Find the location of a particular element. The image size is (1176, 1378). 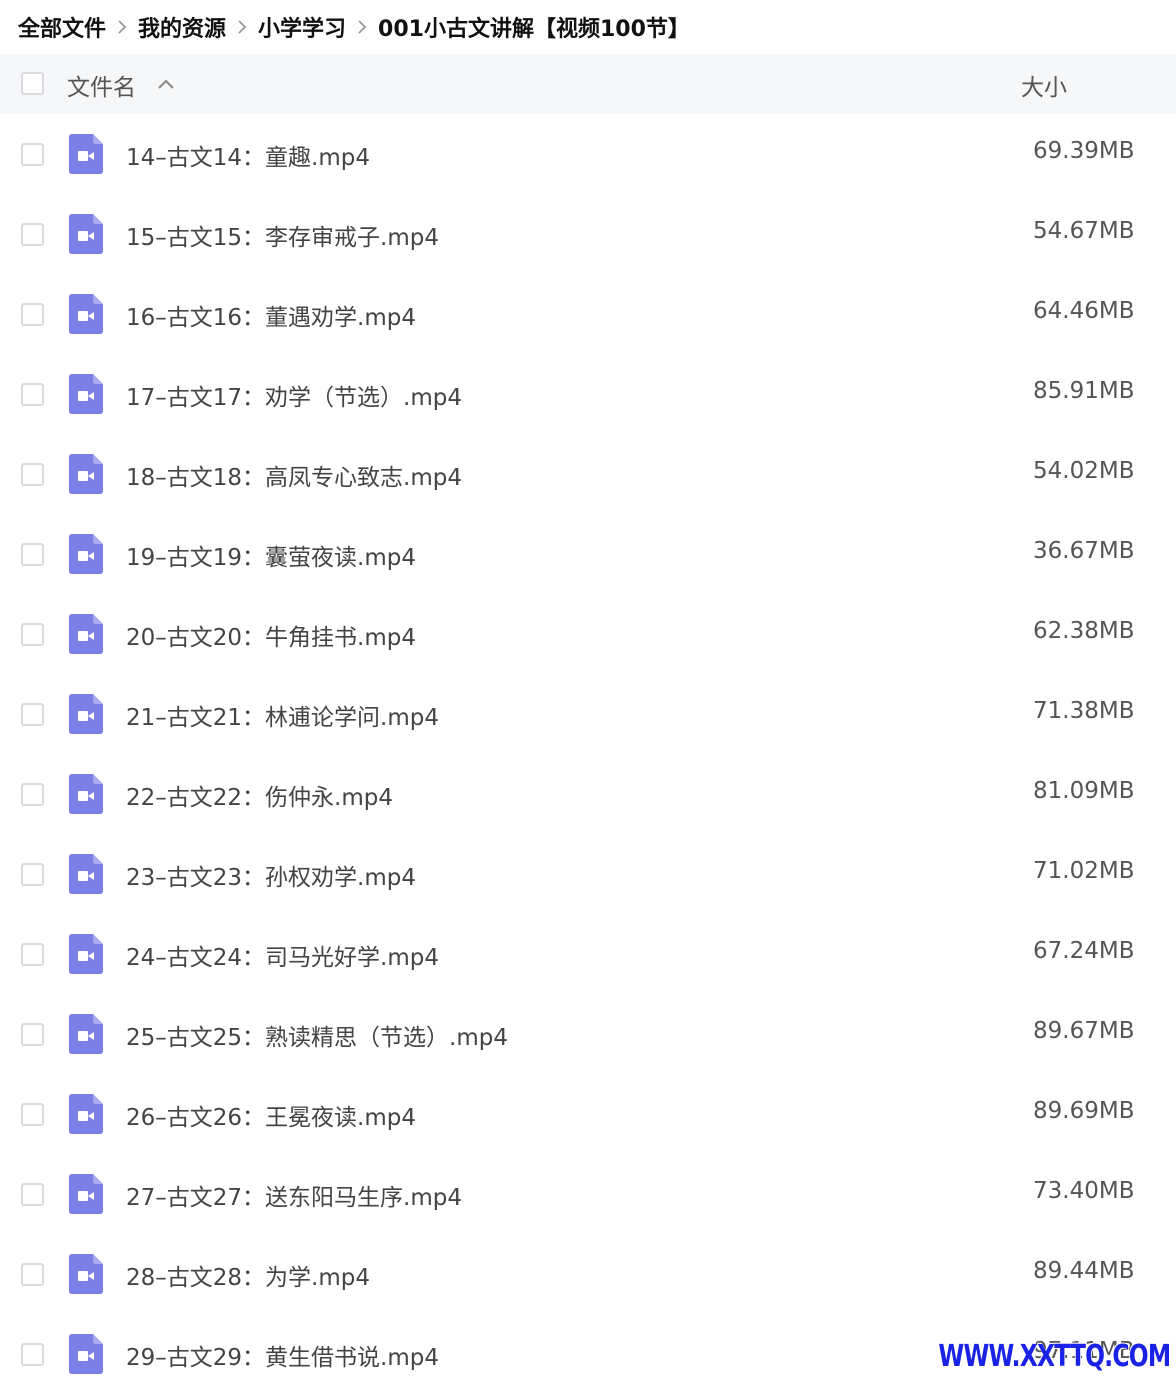

file-name: 22–古文22：伤仲永.mp4 is located at coordinates (259, 795).